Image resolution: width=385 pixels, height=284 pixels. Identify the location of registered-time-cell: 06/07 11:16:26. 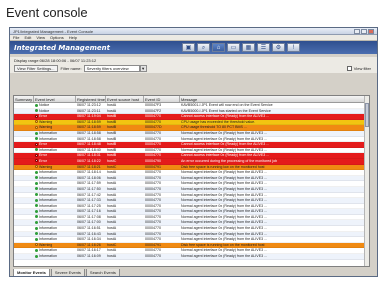
(89, 244).